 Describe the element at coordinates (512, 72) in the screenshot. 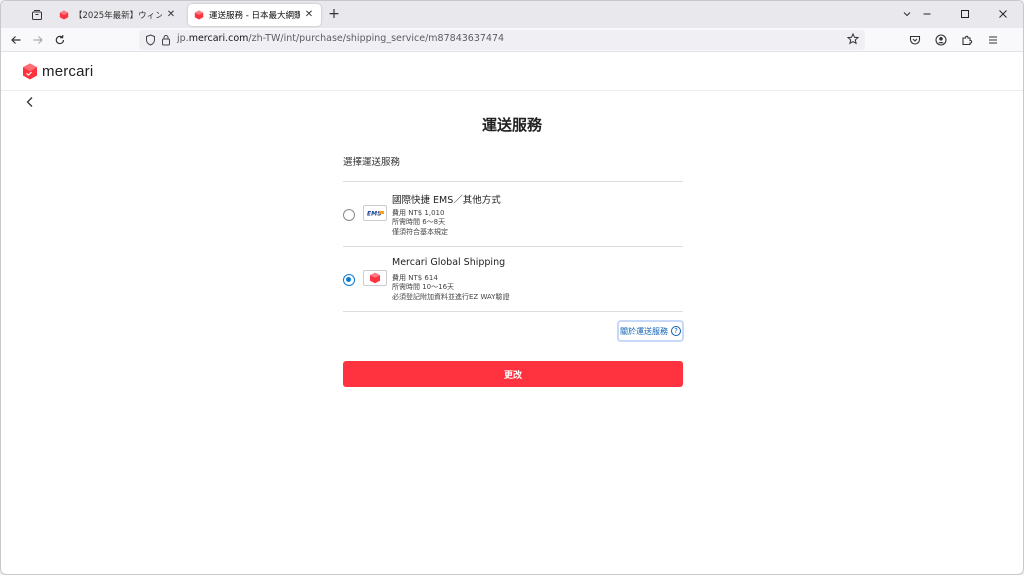

I see `site-header: mercari` at that location.